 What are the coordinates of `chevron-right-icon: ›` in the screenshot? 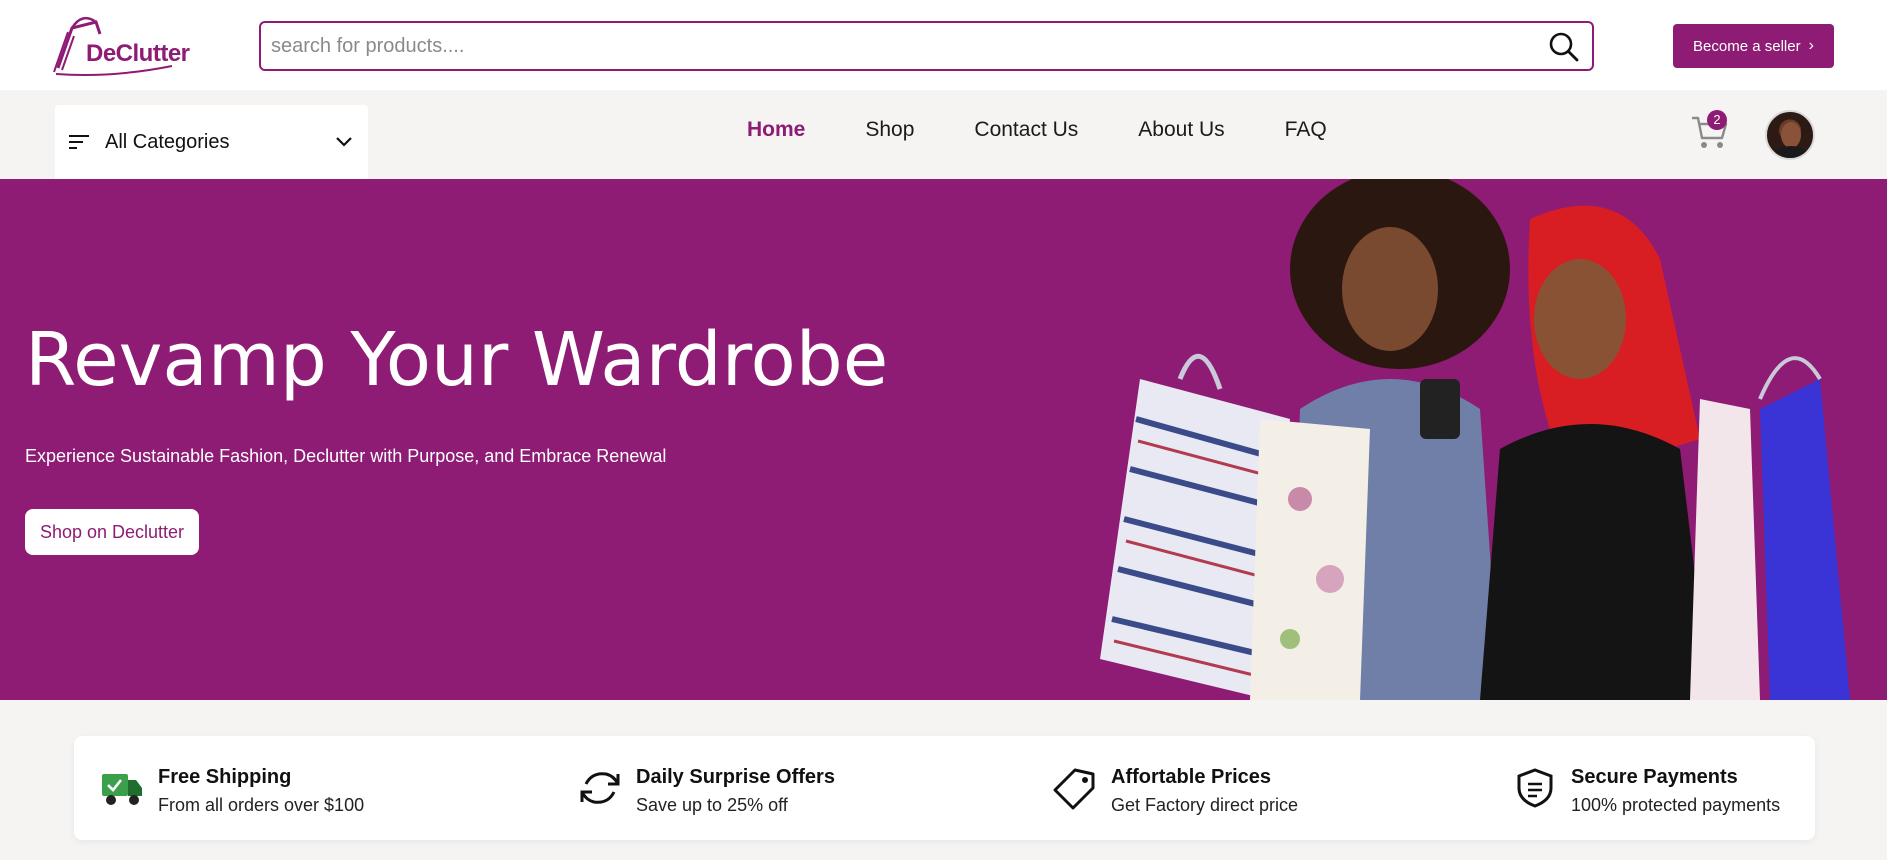 It's located at (1811, 45).